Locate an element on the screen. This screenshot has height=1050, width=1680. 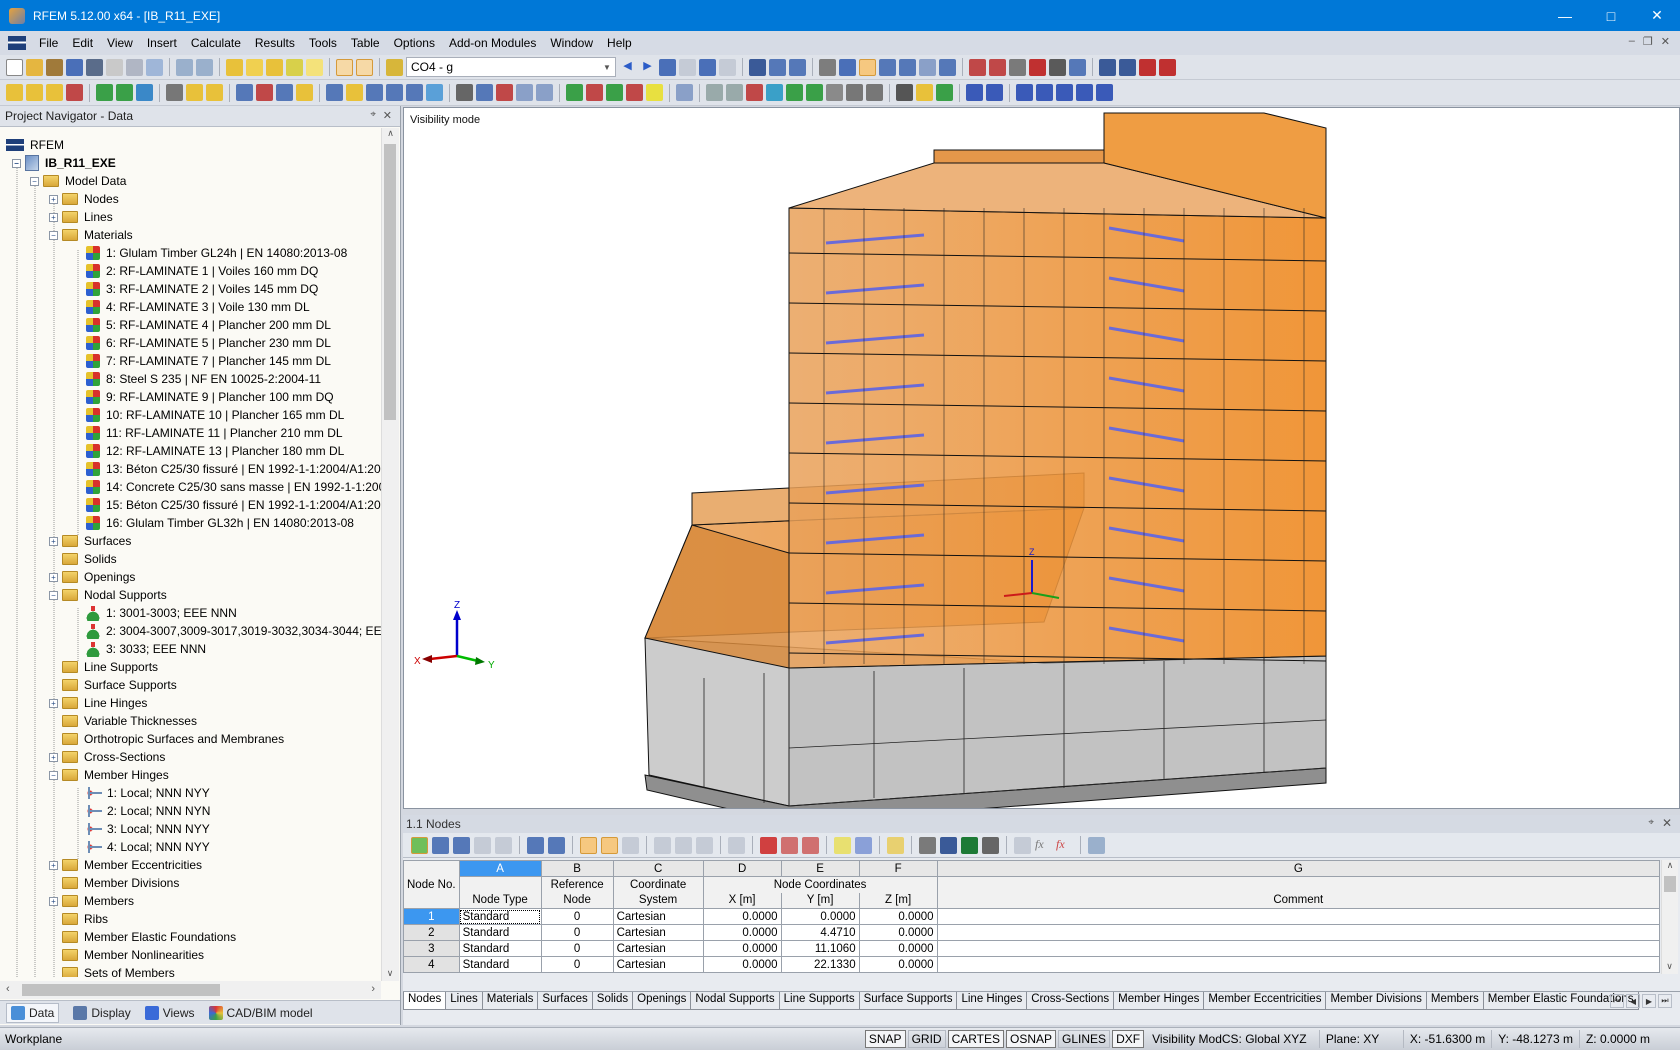
zoom-window-icon is located at coordinates (484, 92).